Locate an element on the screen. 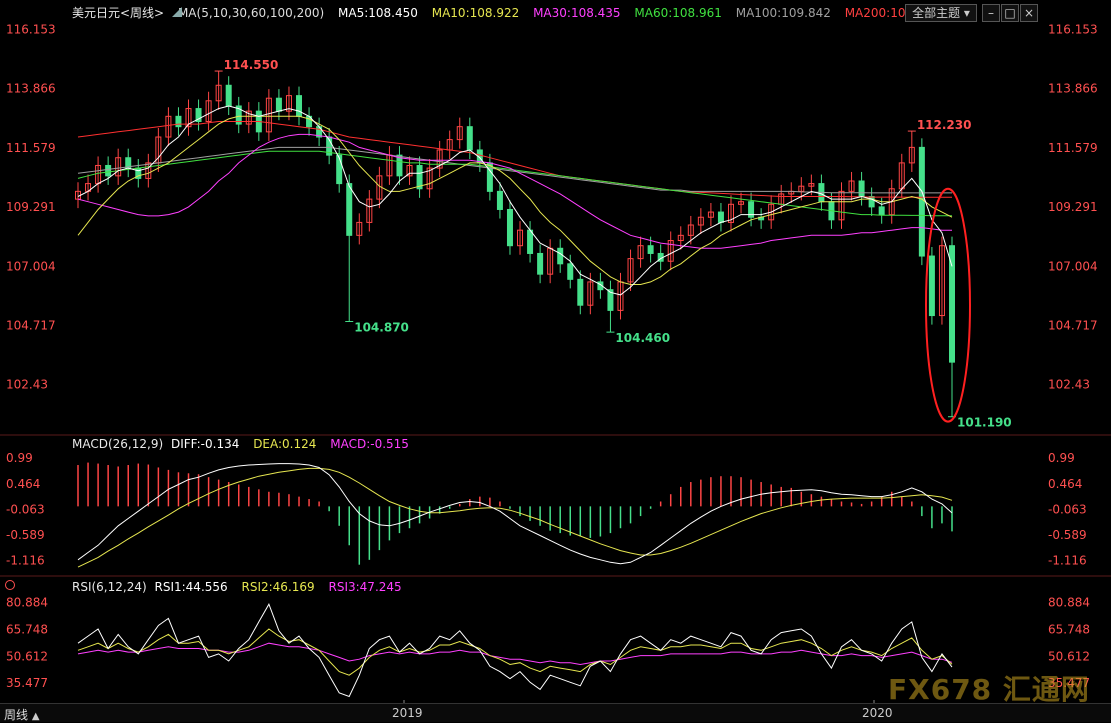 Image resolution: width=1111 pixels, height=723 pixels. price-tick-left: 104.717 is located at coordinates (31, 325).